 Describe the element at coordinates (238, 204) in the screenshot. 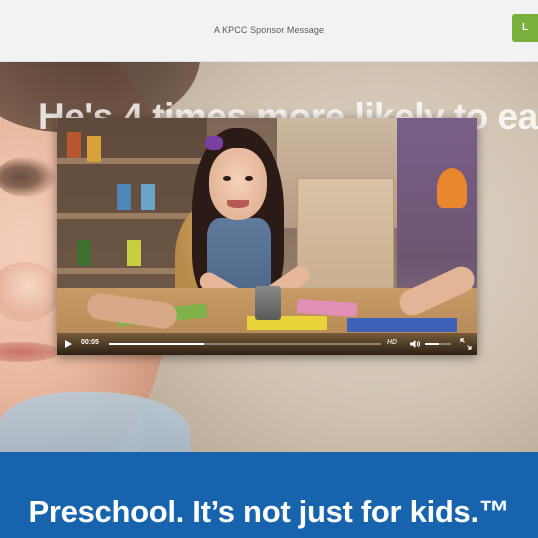

I see `video-frame-girl-smile` at that location.